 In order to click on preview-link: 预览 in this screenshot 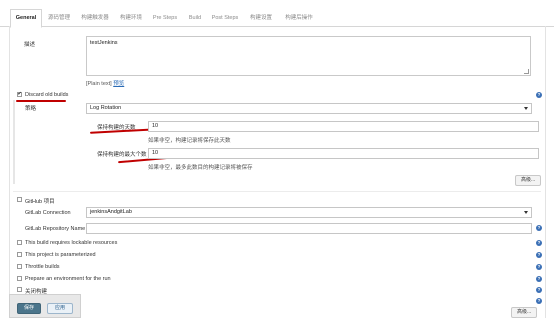, I will do `click(118, 84)`.